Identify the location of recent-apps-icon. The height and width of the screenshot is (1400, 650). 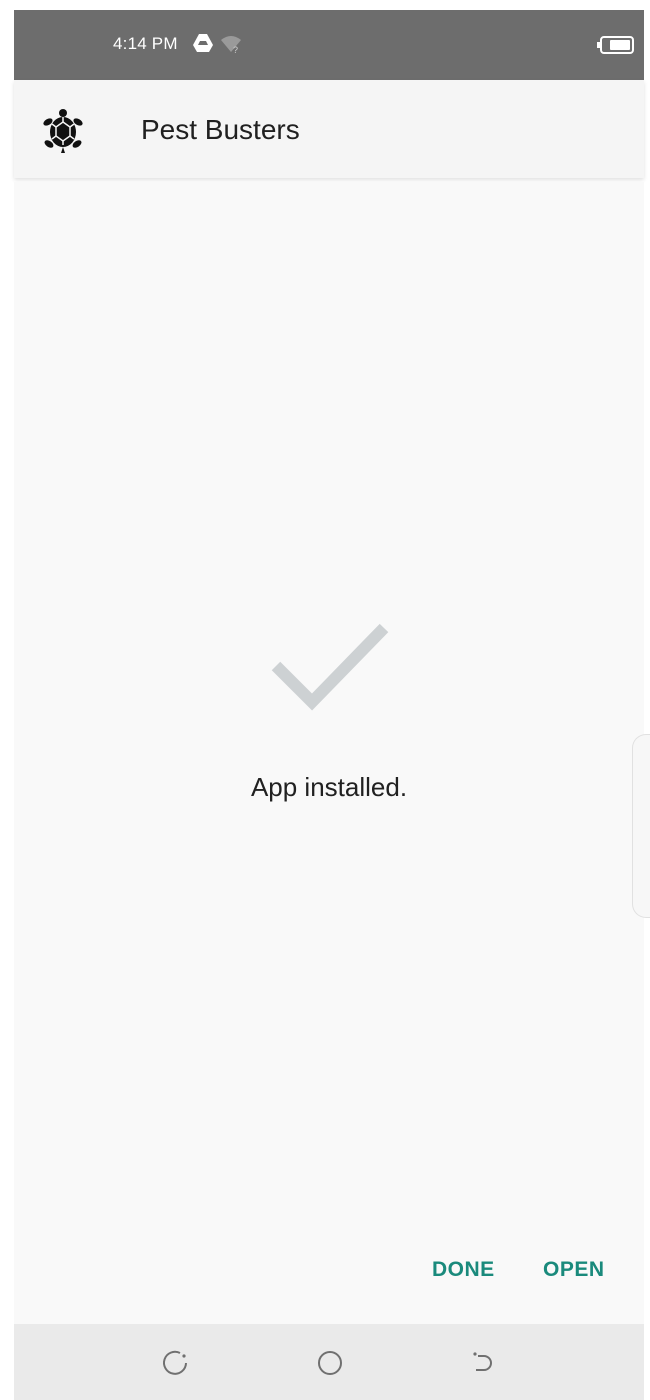
(175, 1363).